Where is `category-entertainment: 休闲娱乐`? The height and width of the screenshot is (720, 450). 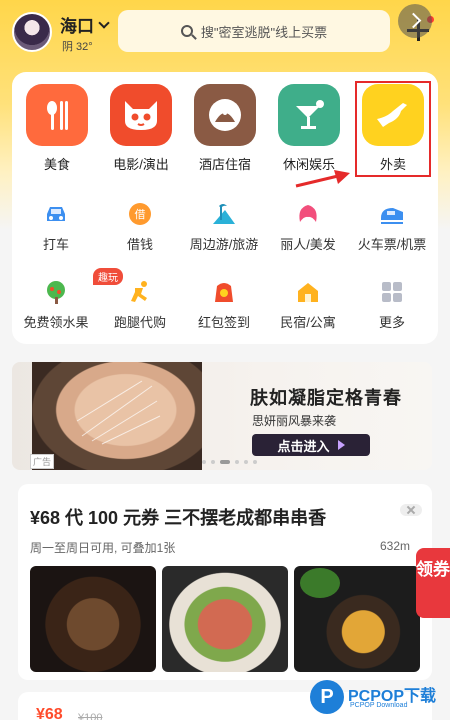 category-entertainment: 休闲娱乐 is located at coordinates (309, 128).